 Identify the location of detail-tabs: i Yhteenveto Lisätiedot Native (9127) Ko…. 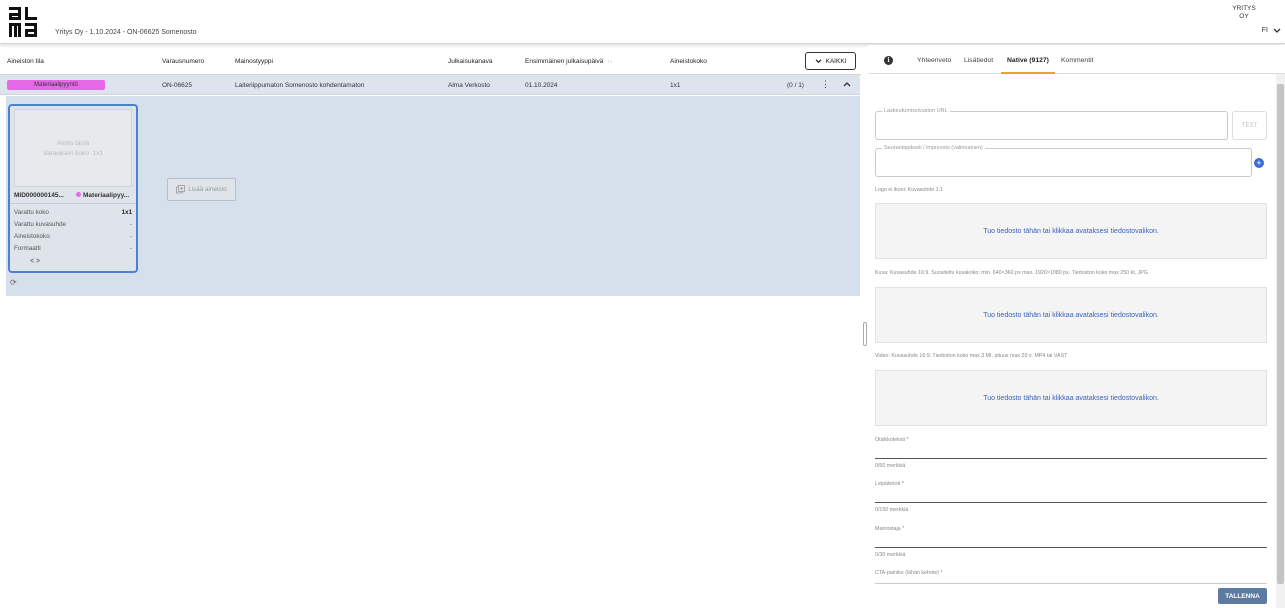
(1076, 59).